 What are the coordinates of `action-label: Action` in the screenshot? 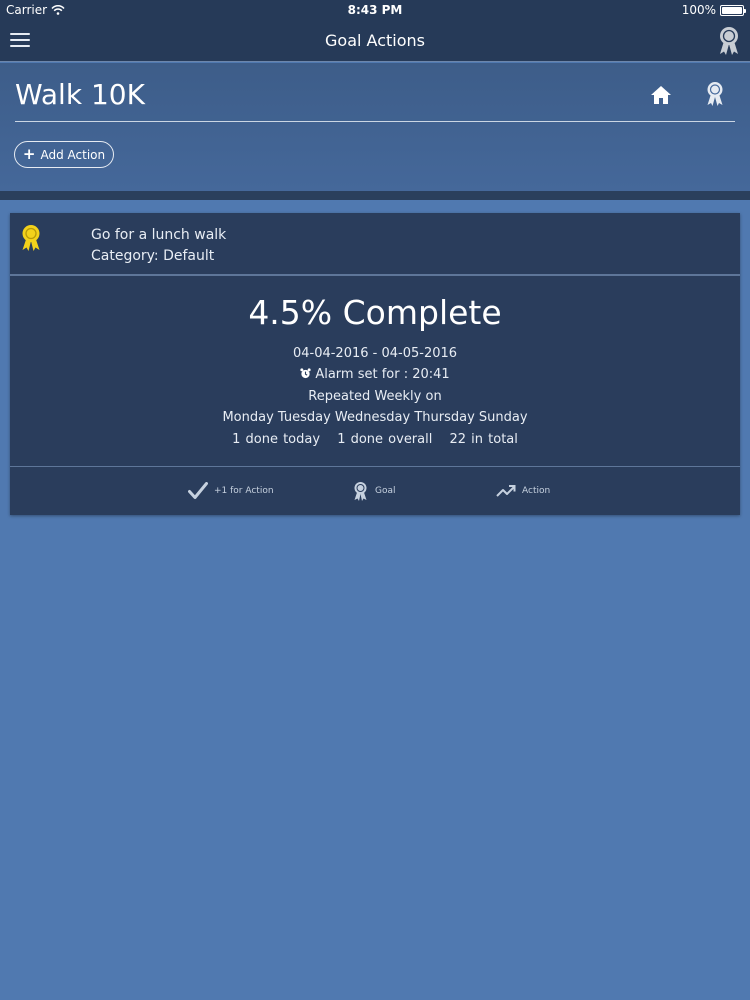 It's located at (536, 491).